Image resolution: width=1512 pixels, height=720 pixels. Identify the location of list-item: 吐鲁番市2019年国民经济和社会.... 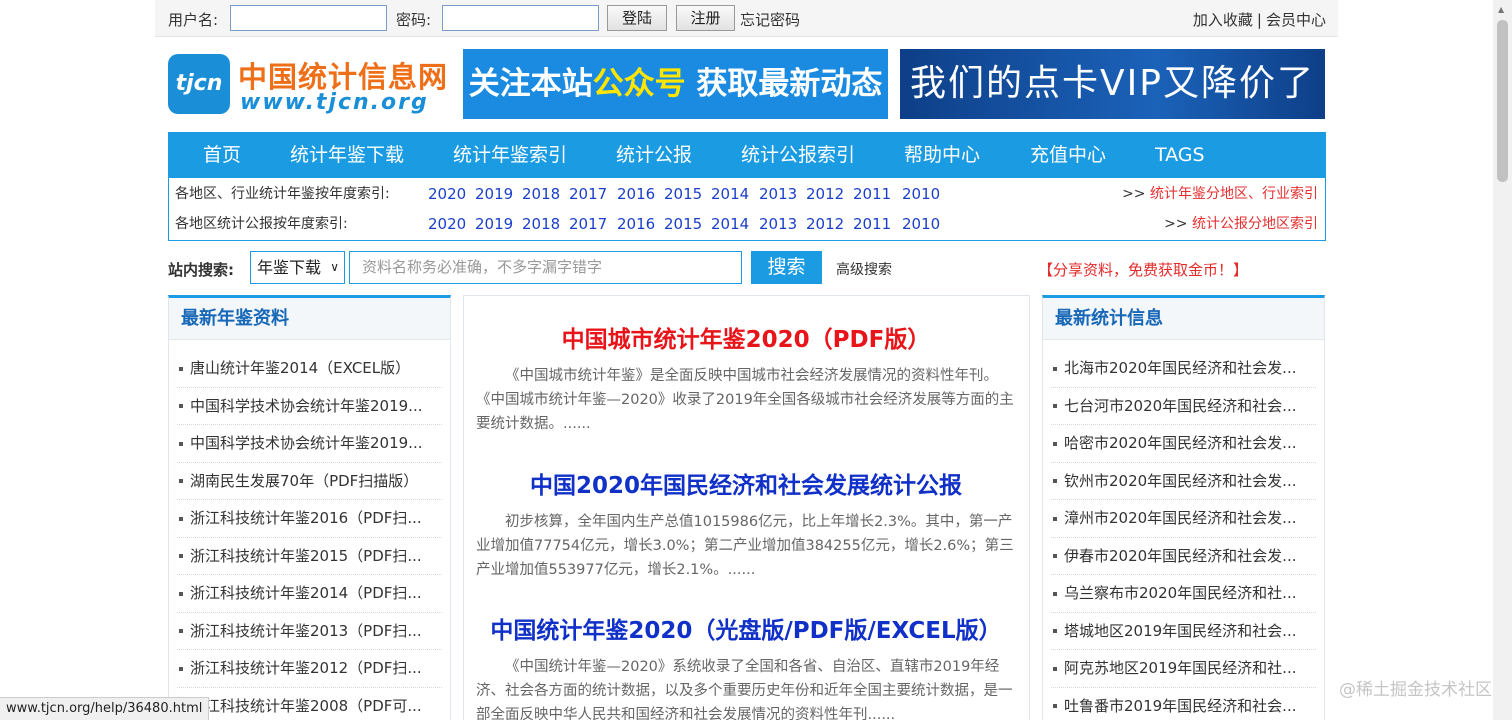
(1183, 704).